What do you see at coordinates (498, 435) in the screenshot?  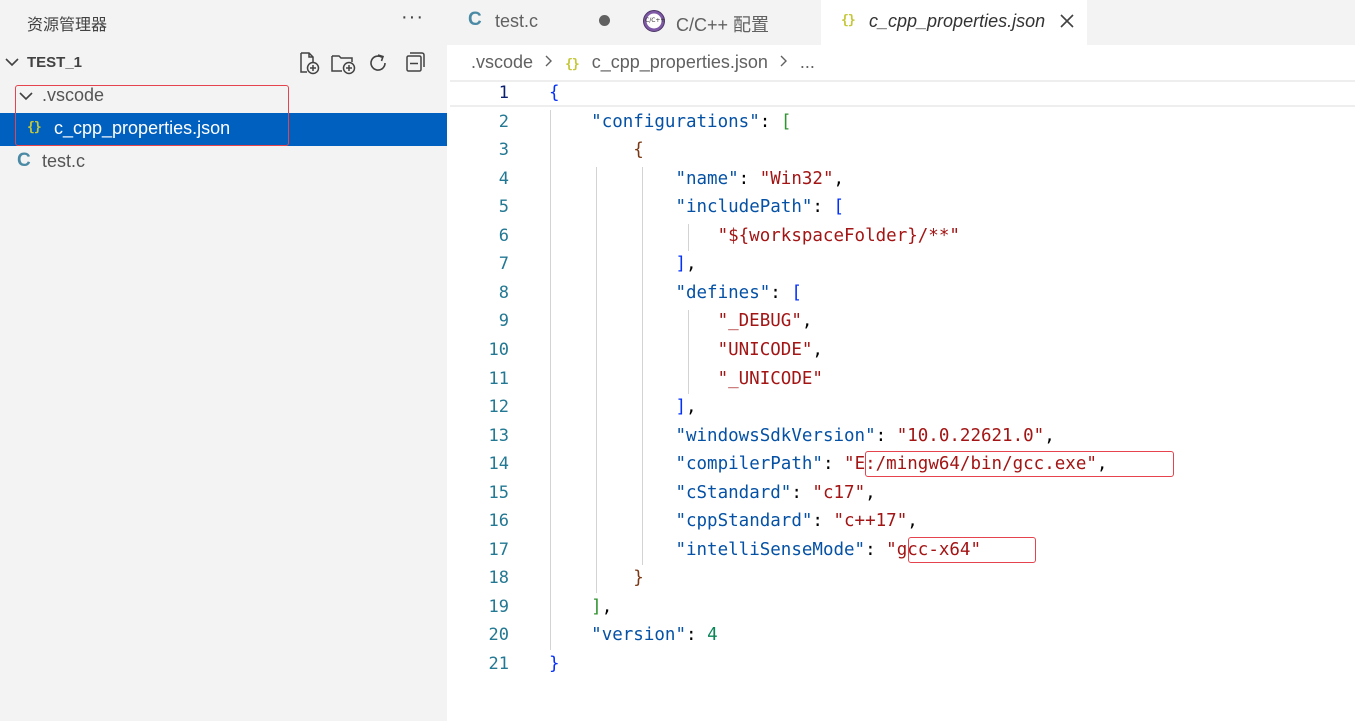 I see `line-number: 13` at bounding box center [498, 435].